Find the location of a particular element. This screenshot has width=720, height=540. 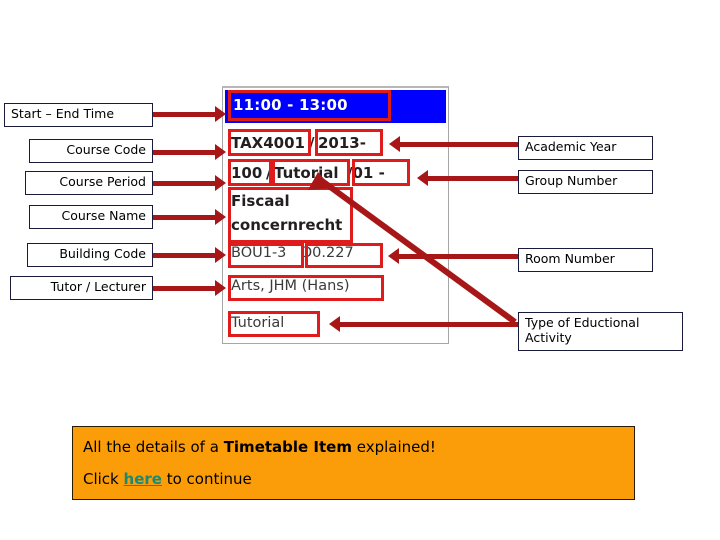

arrowhead-group-number is located at coordinates (422, 178).